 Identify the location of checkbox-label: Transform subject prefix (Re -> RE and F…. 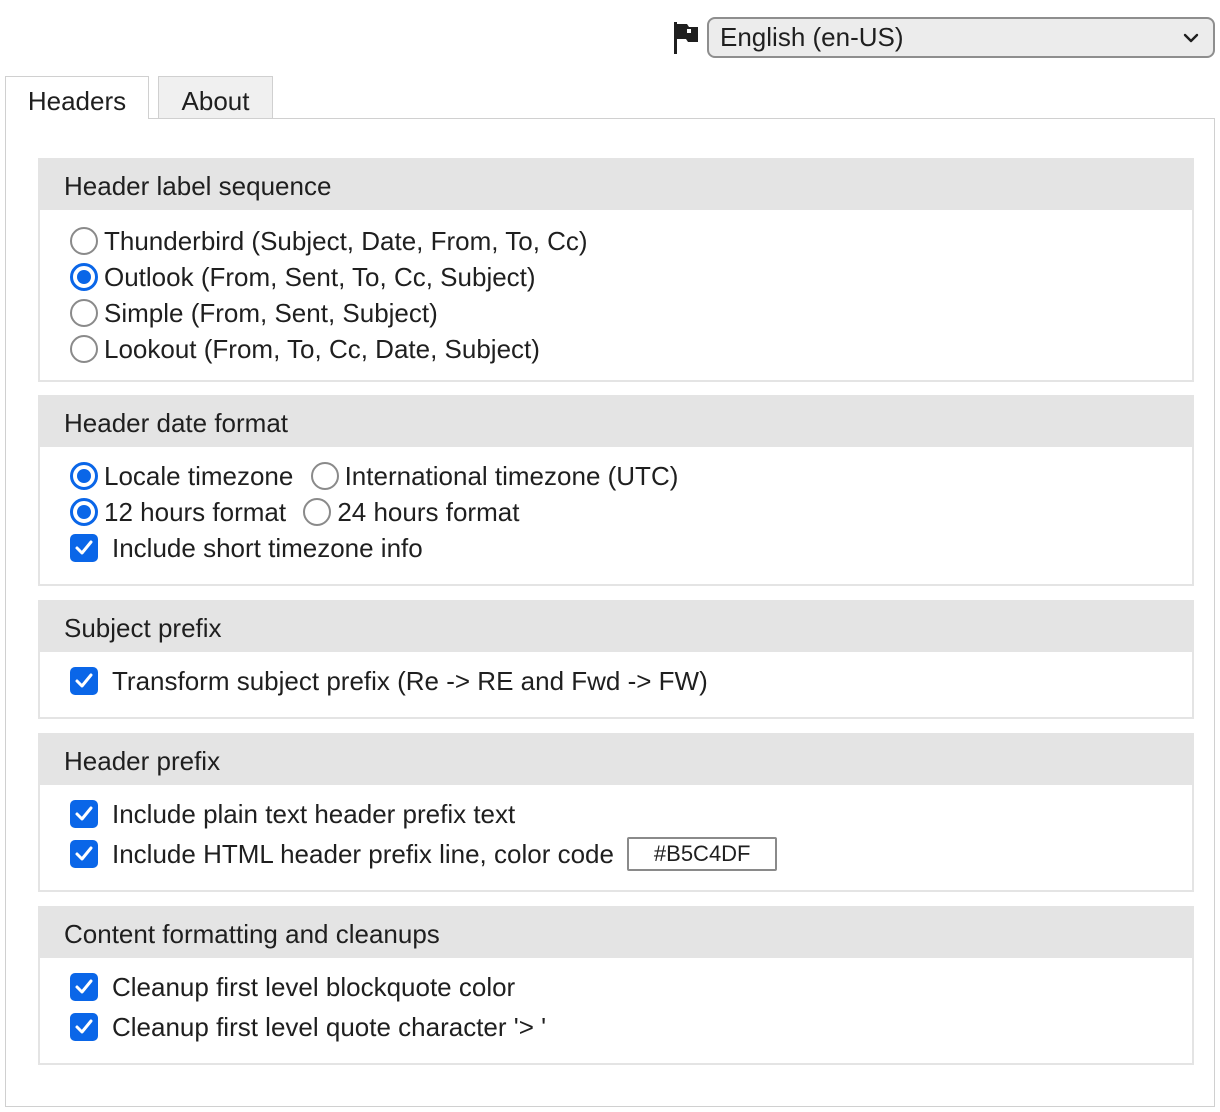
(410, 681).